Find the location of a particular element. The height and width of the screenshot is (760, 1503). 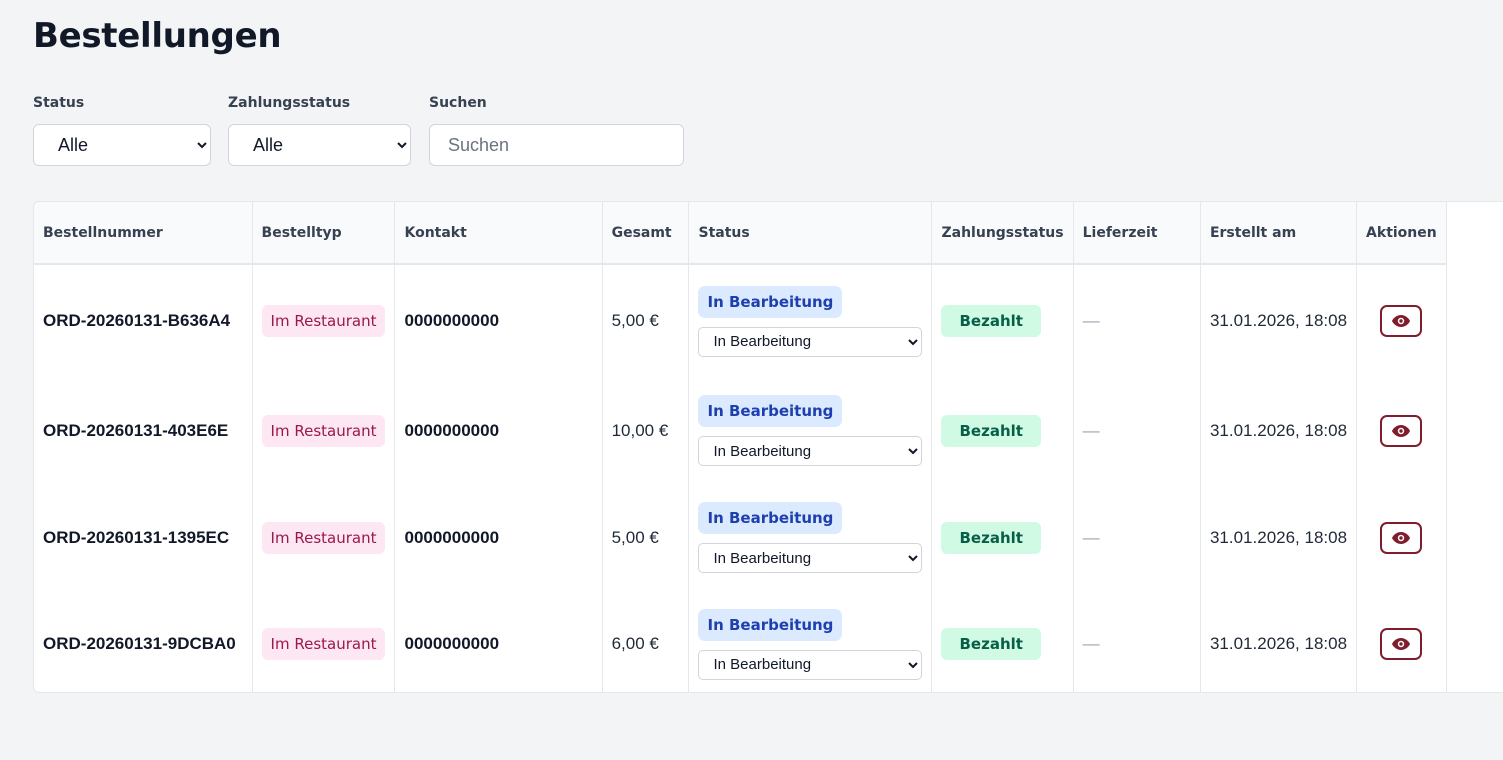

search-filter: Suchen is located at coordinates (556, 130).